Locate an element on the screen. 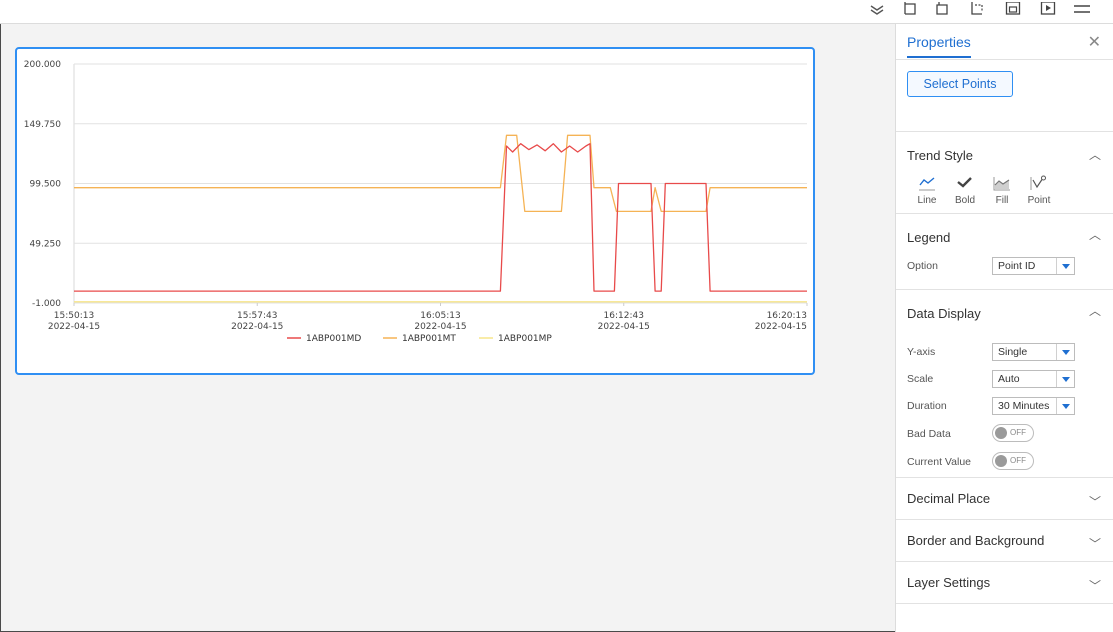  scale-select: Auto is located at coordinates (1033, 379).